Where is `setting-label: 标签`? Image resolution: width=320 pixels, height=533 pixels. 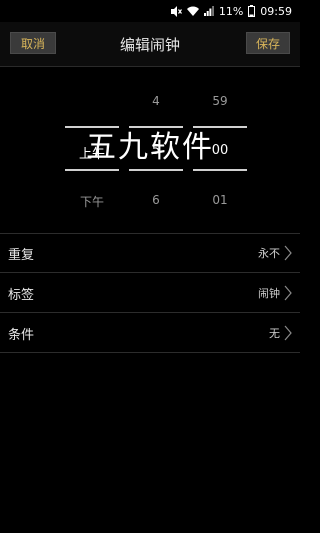
setting-label: 标签 is located at coordinates (21, 295).